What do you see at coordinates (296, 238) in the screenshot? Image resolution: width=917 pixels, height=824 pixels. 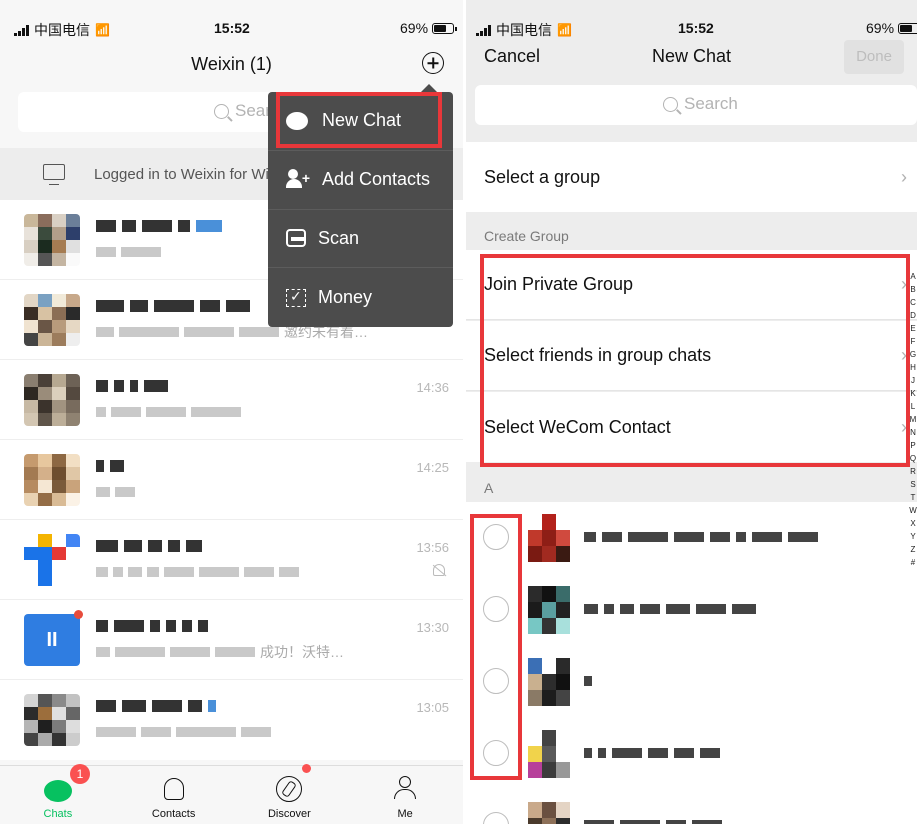 I see `scan-icon` at bounding box center [296, 238].